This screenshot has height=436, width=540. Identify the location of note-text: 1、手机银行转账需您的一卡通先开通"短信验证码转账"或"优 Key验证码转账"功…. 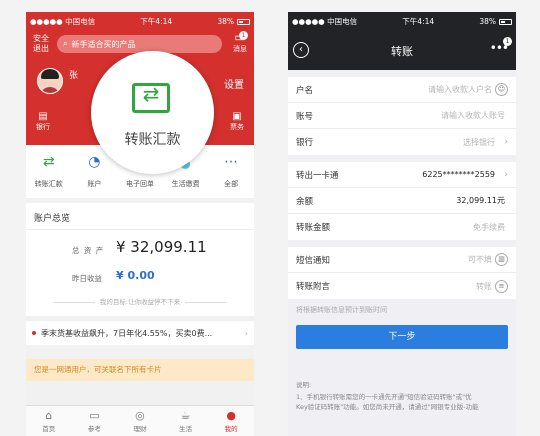
(387, 402).